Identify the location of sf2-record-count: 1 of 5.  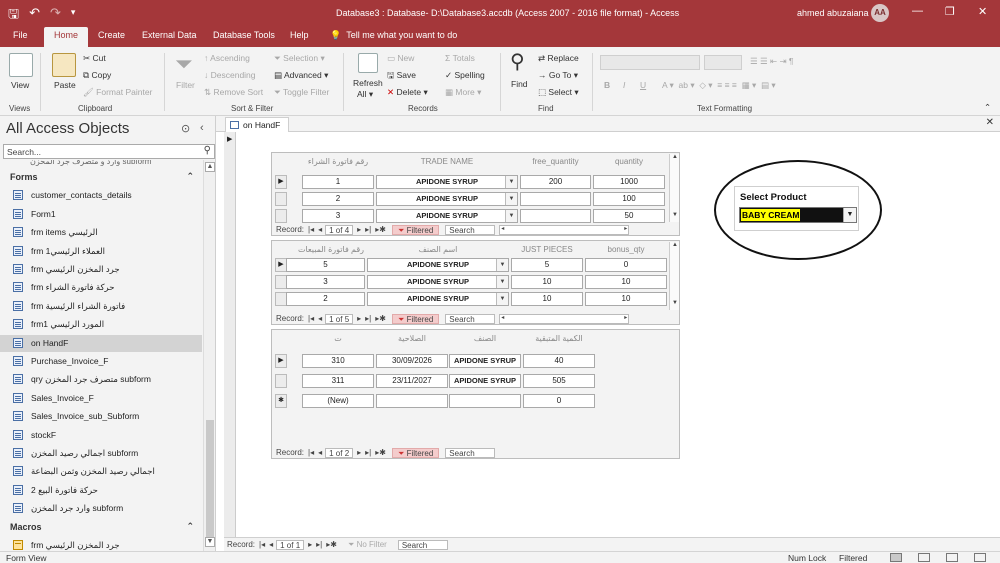
(339, 318).